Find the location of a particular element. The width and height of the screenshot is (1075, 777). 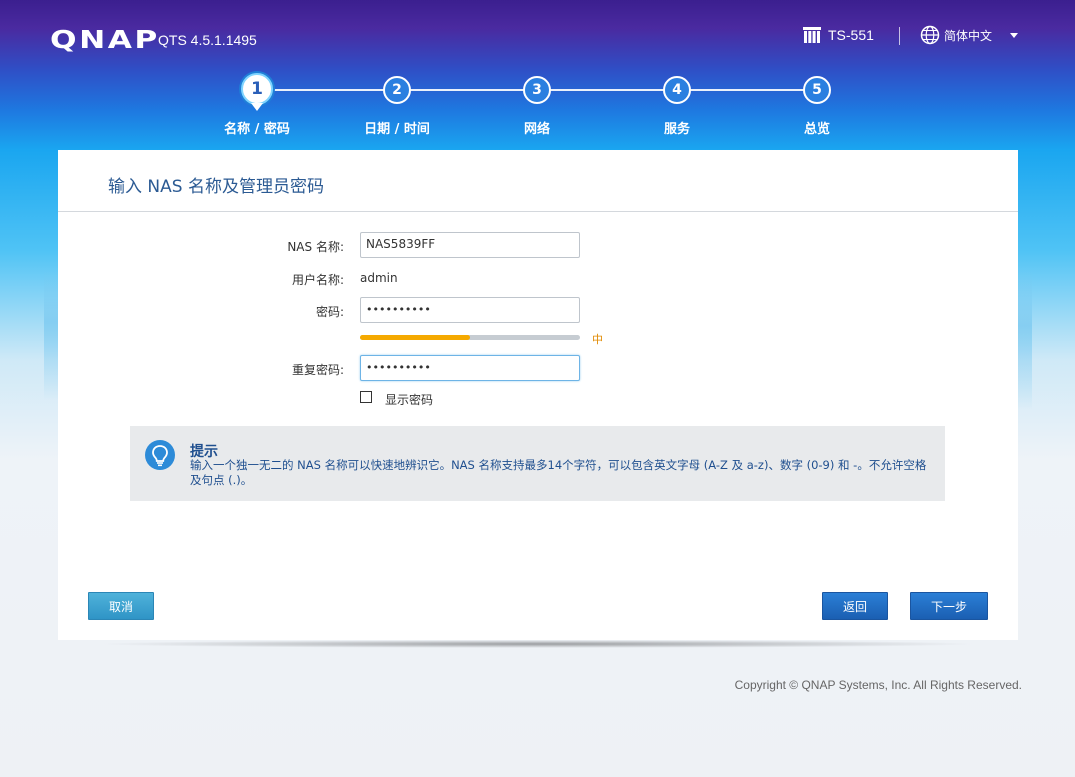

confirm-password-label: 重复密码: is located at coordinates (317, 370).